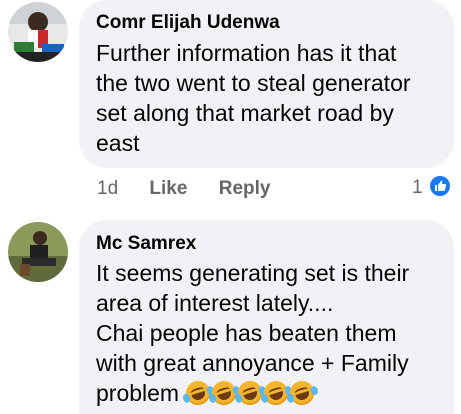 The height and width of the screenshot is (414, 461). What do you see at coordinates (252, 363) in the screenshot?
I see `comment-text-line: with great annoyance + Family` at bounding box center [252, 363].